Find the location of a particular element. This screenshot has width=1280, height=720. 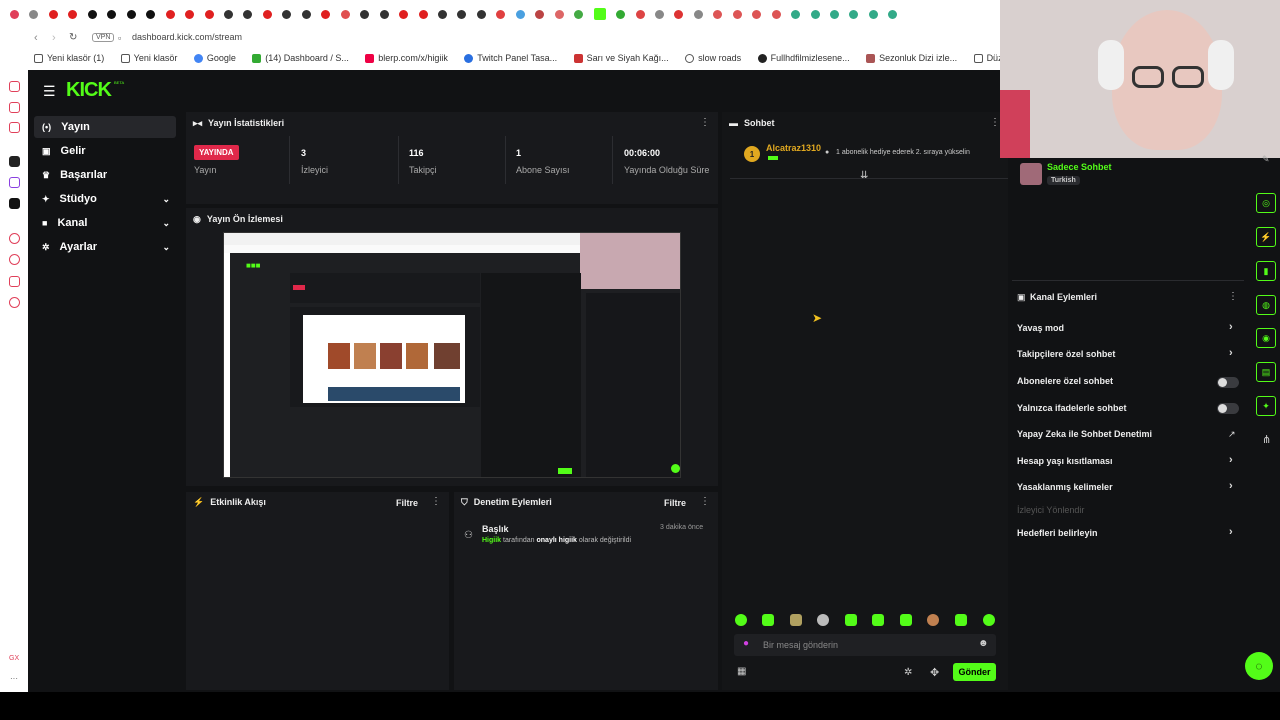

support-chat-button: ◌ is located at coordinates (1259, 666).